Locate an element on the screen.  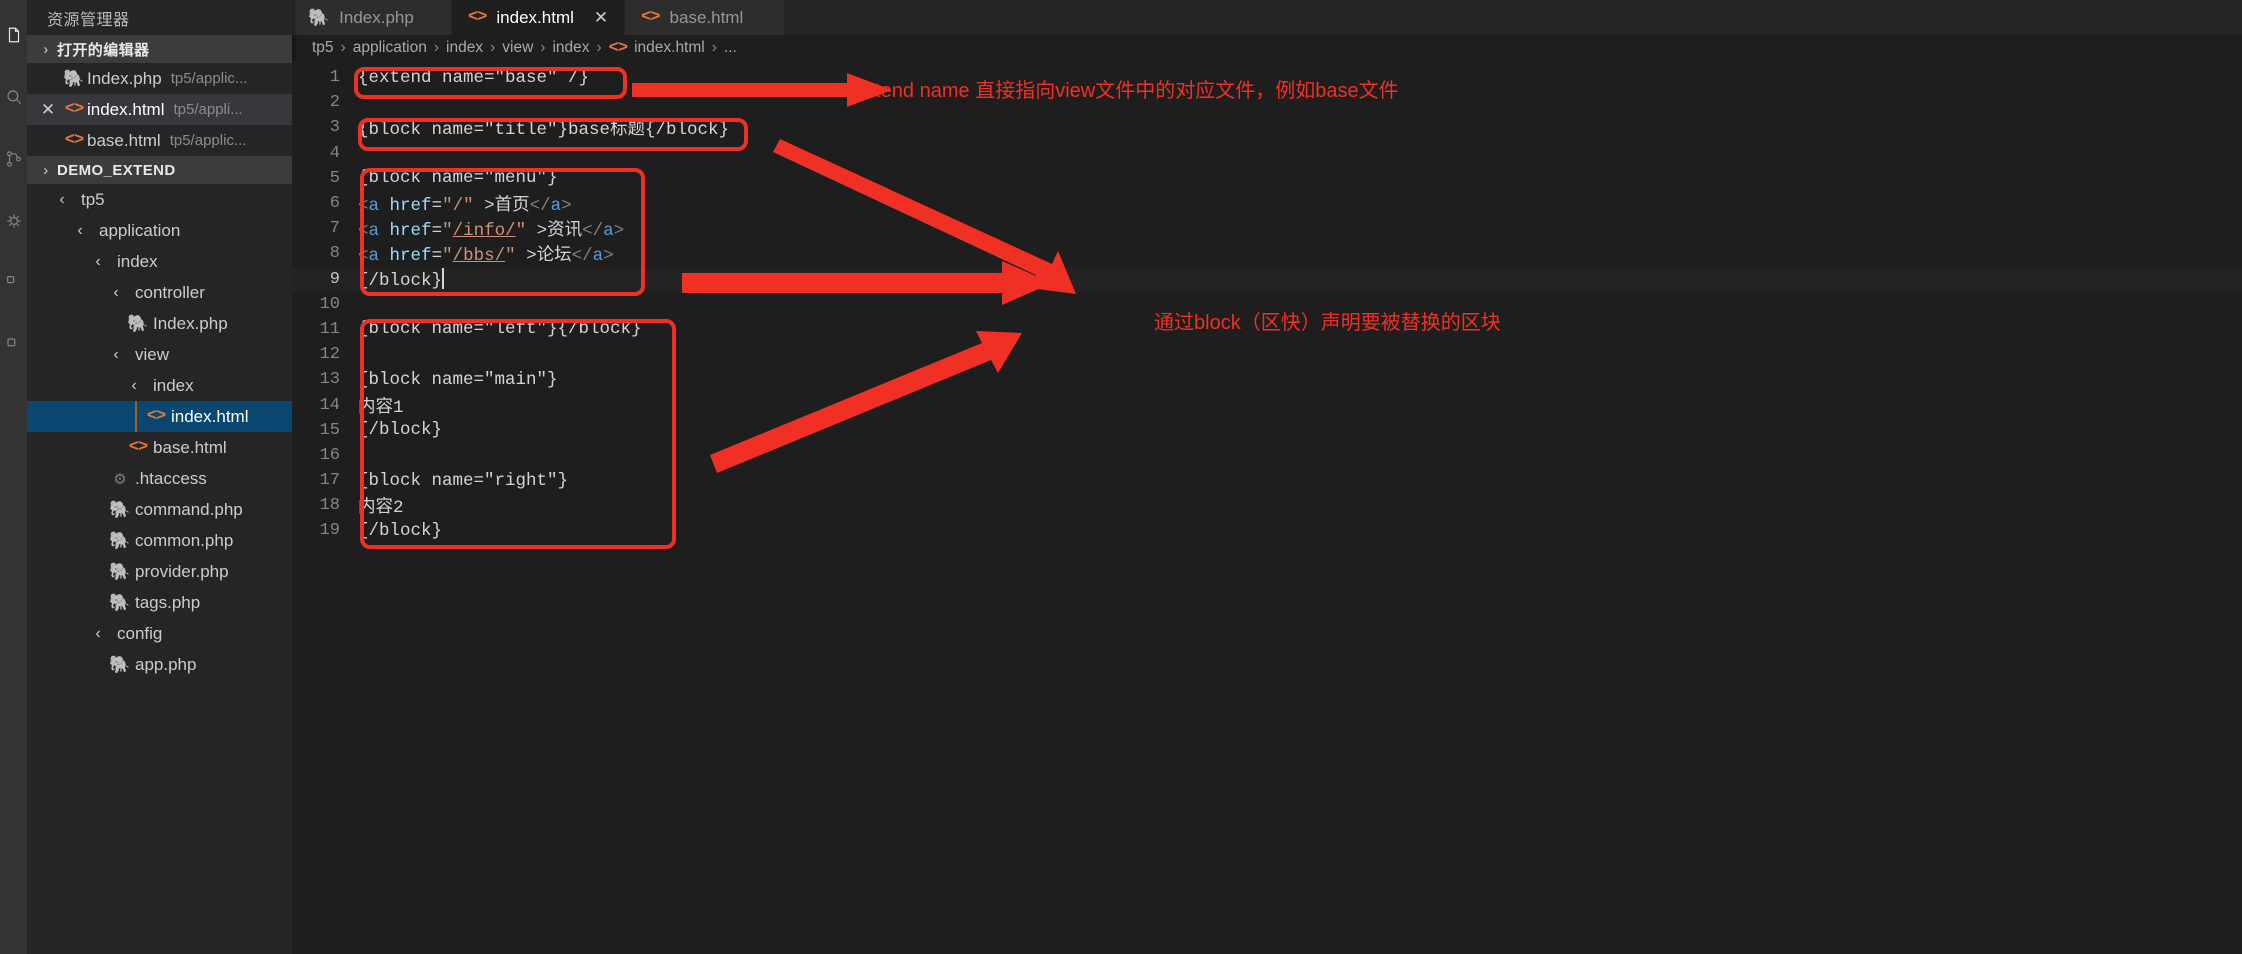
tab-base-html: <> base.html is located at coordinates (705, 17).